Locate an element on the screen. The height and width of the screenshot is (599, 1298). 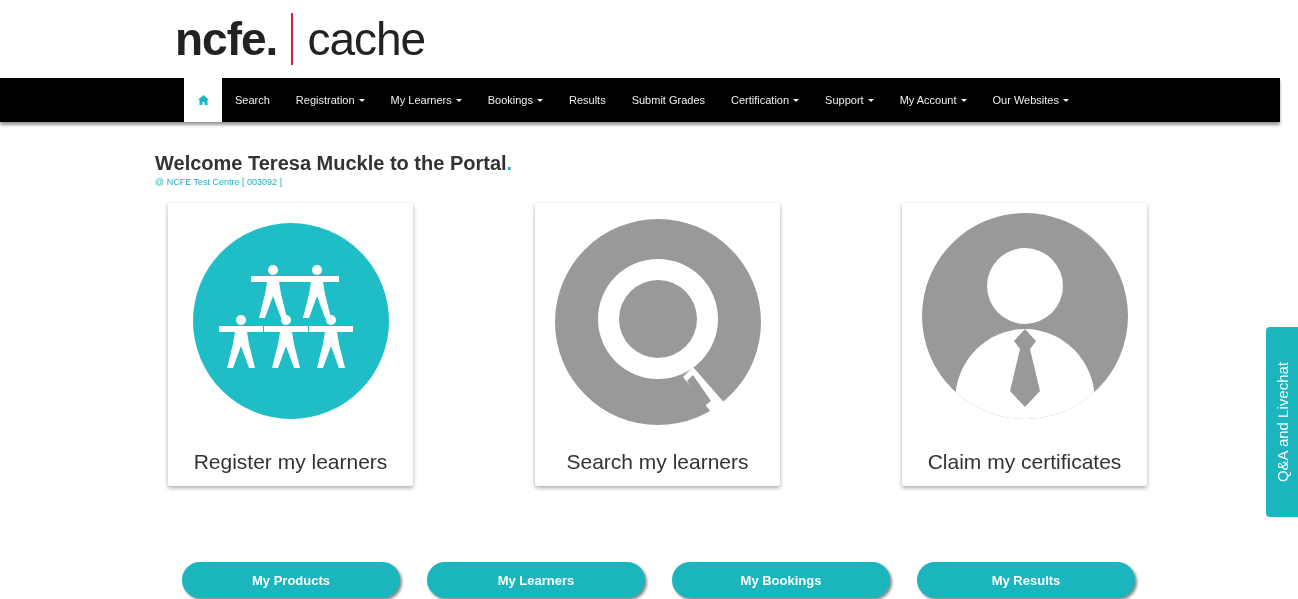
nav-link: Certification is located at coordinates (765, 100).